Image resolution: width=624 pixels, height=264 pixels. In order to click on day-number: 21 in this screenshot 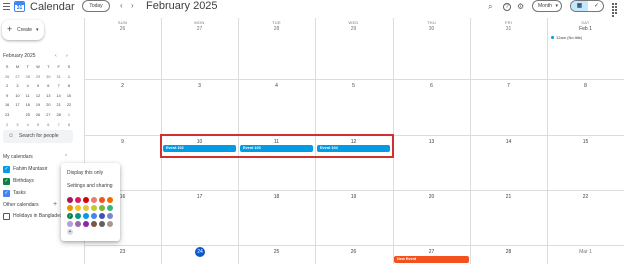, I will do `click(508, 197)`.